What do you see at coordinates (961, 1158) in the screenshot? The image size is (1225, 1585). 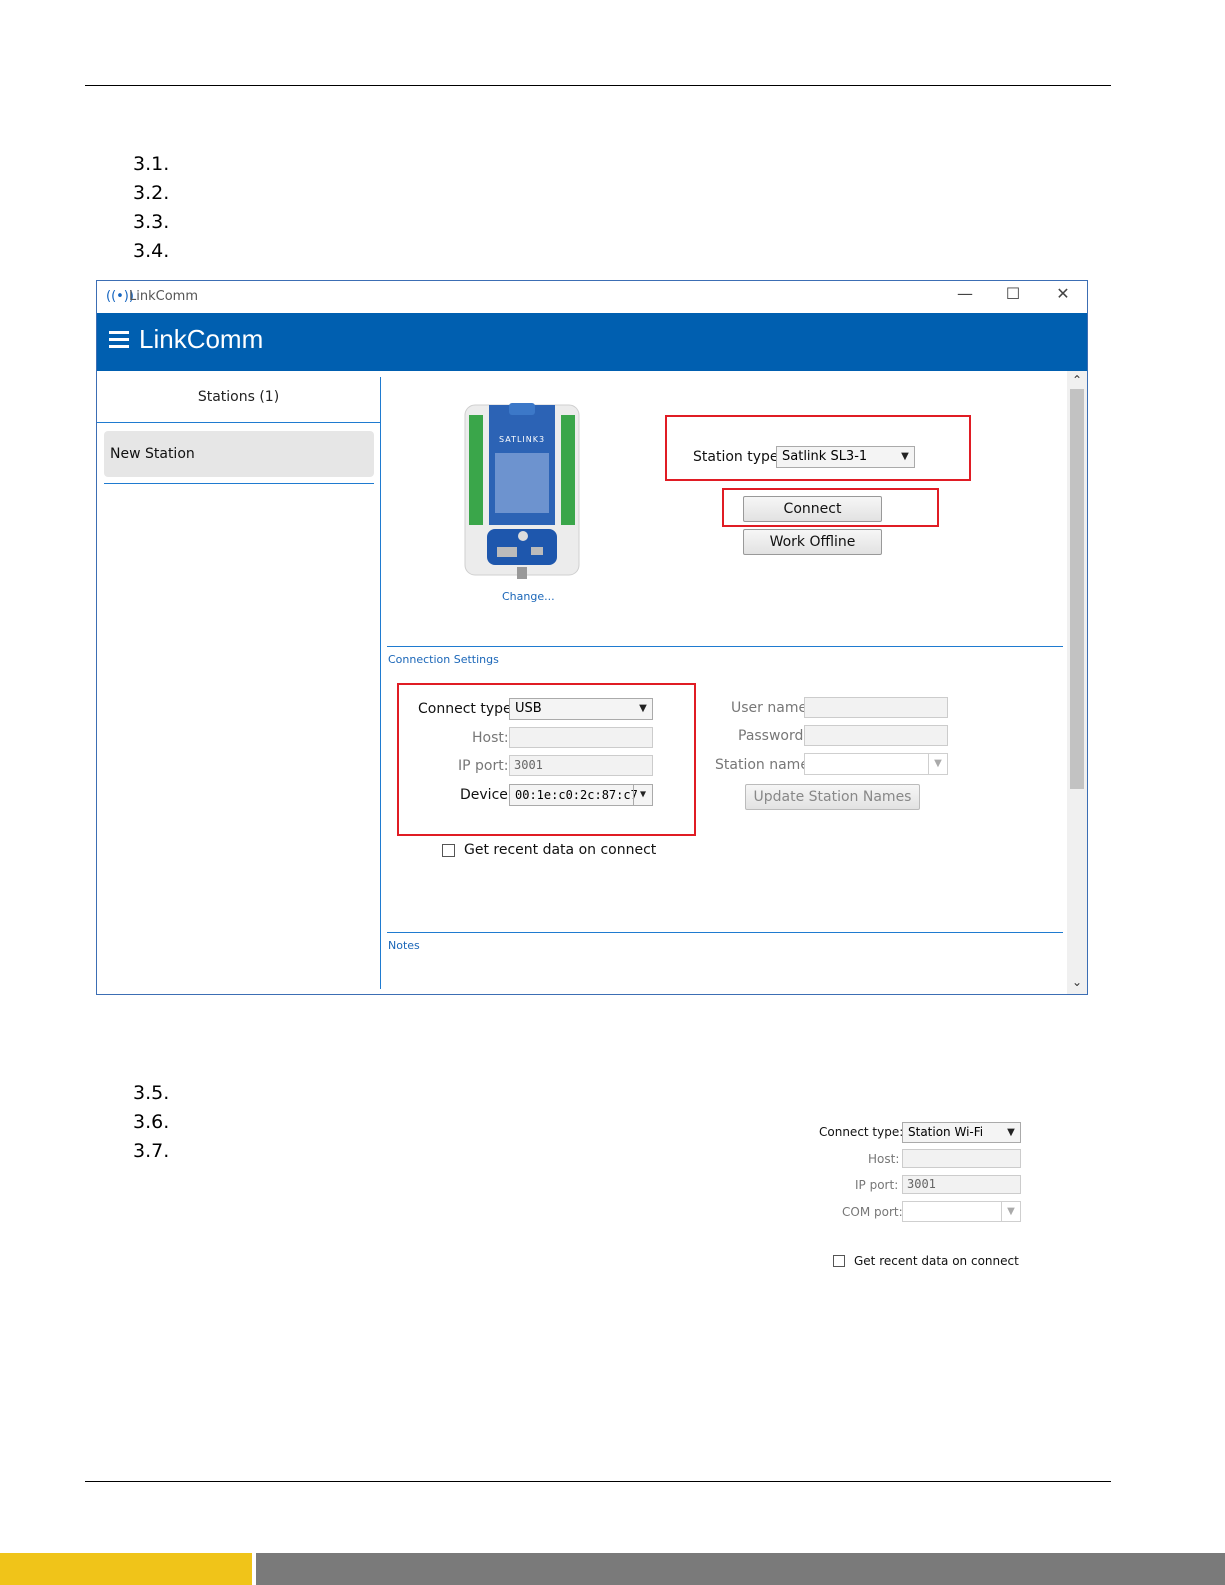 I see `wifi-host-input` at bounding box center [961, 1158].